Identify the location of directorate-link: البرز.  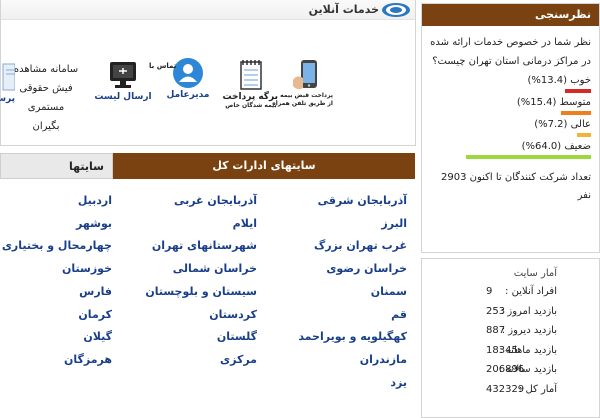
(352, 224).